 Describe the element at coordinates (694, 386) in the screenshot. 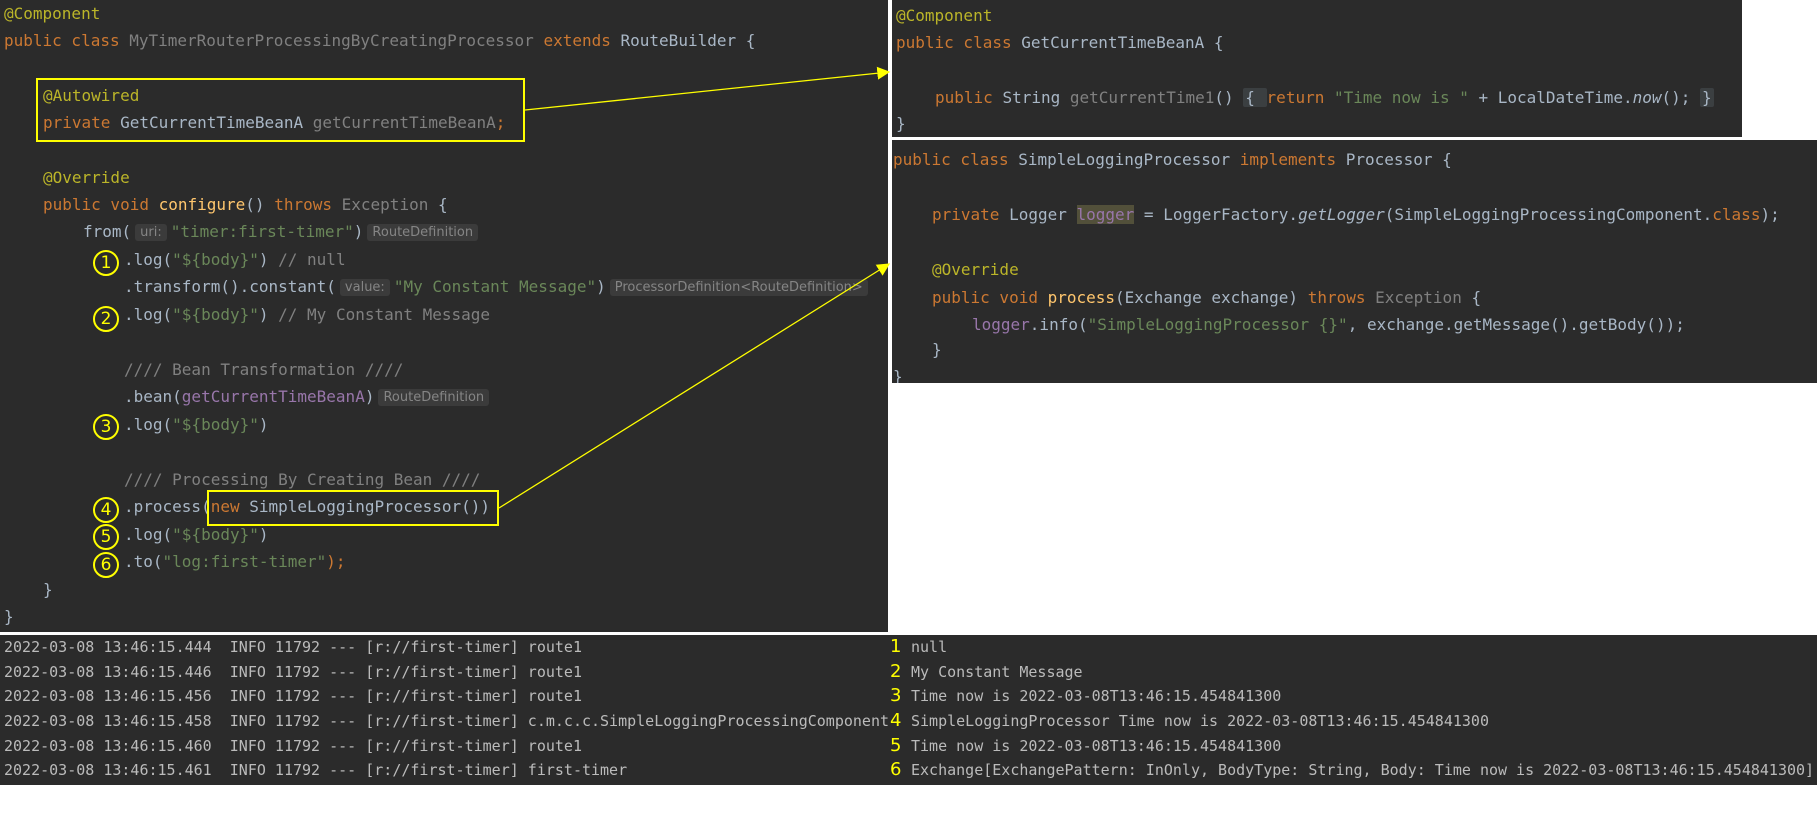

I see `arrow-to-processor` at that location.